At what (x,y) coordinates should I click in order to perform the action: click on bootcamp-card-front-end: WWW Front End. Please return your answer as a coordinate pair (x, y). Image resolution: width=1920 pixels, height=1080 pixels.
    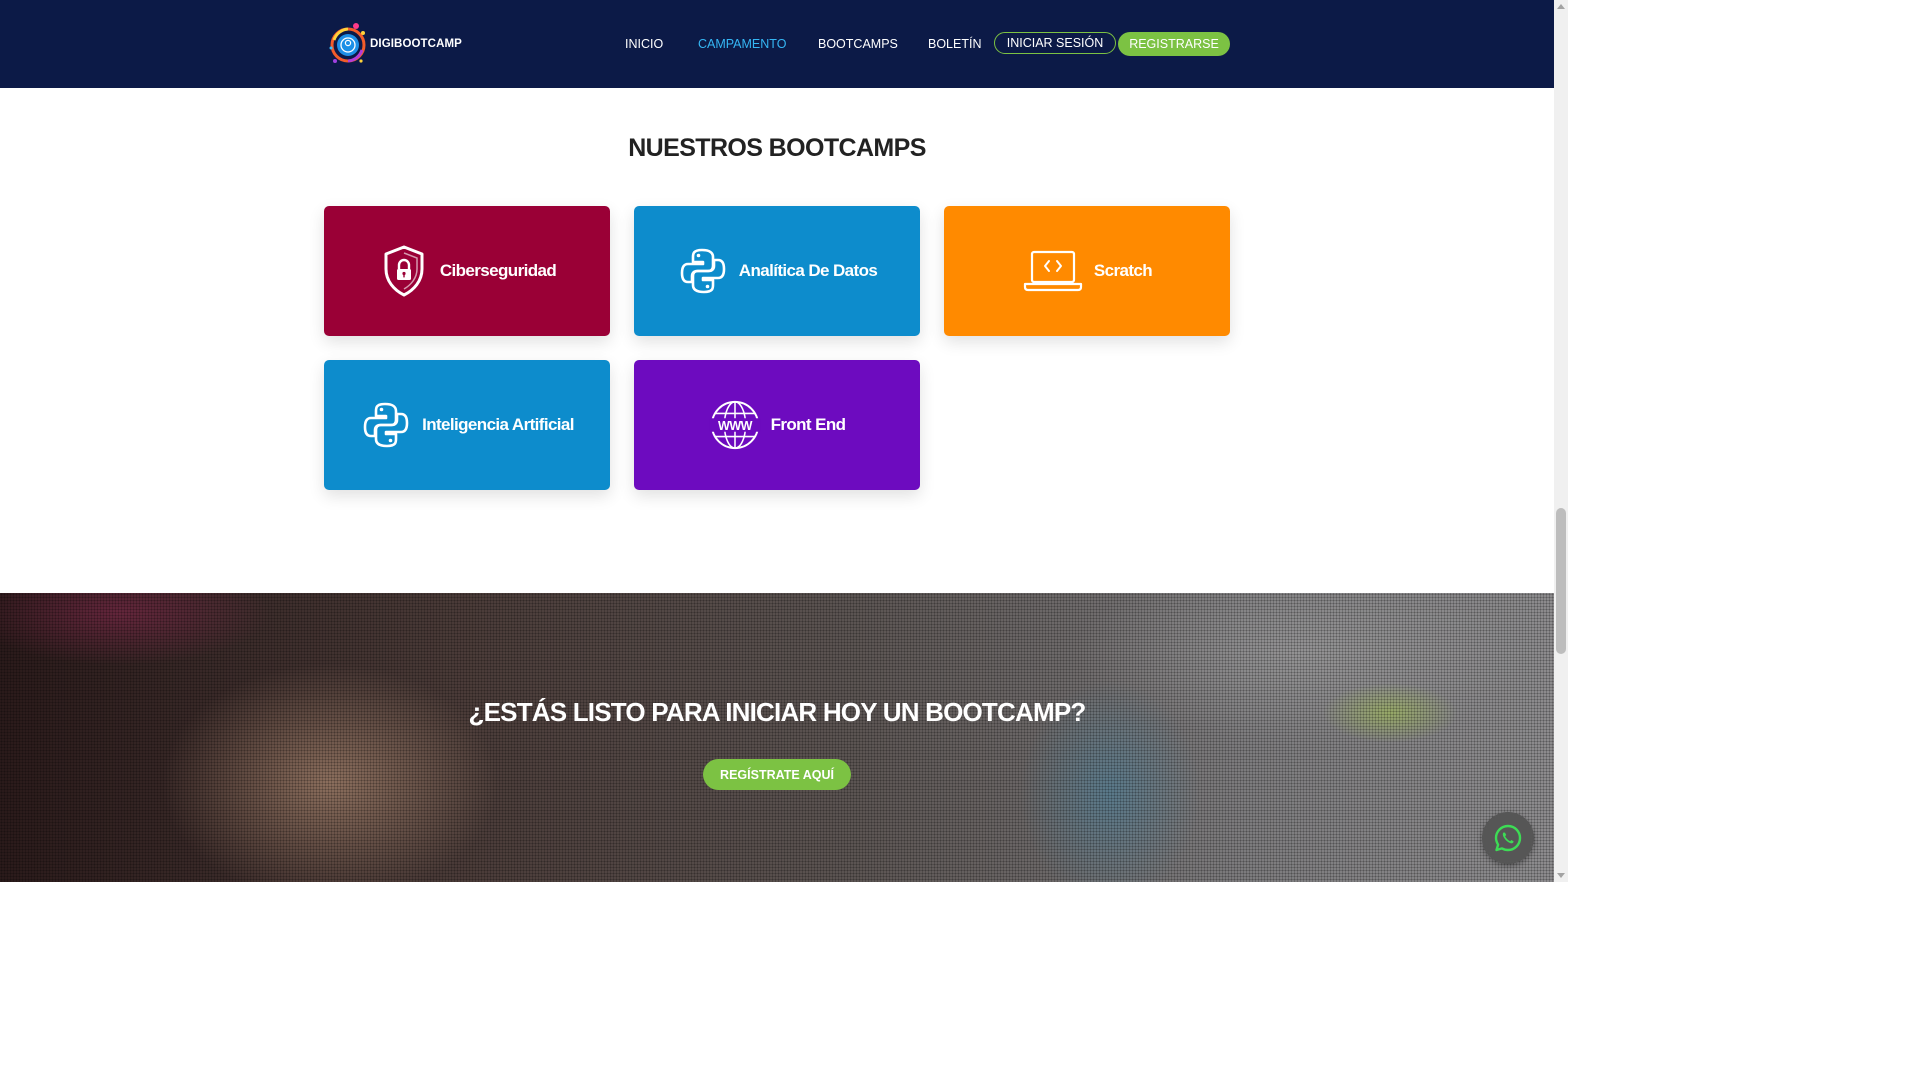
    Looking at the image, I should click on (777, 425).